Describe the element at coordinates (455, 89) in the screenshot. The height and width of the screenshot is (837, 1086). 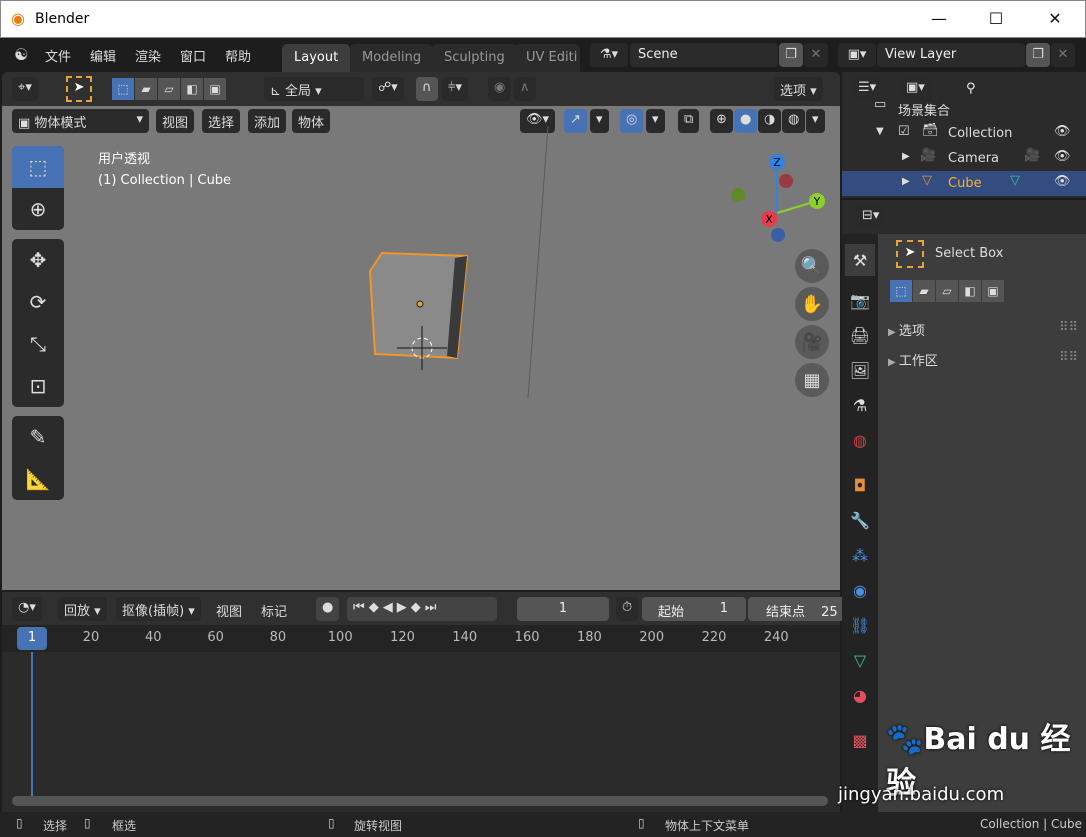
I see `snap-target-icon: ⫩▾` at that location.